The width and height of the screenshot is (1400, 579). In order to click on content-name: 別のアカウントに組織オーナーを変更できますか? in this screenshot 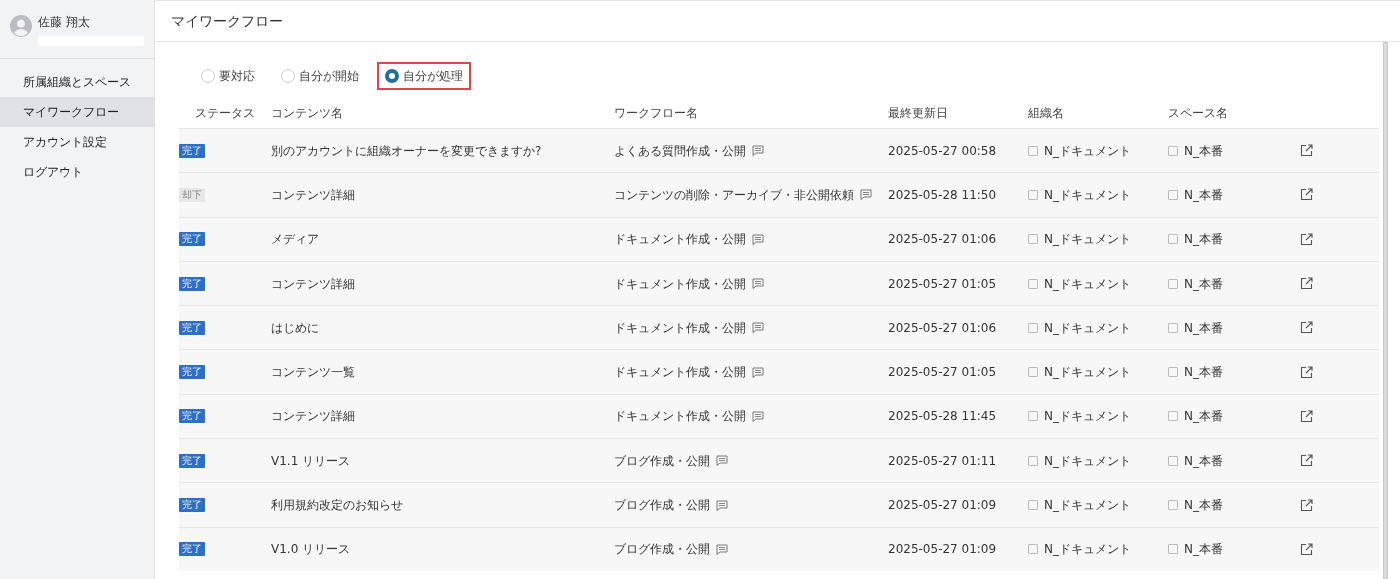, I will do `click(406, 151)`.